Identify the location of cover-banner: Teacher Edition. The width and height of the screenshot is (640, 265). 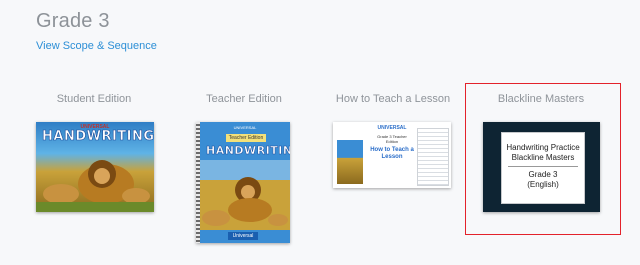
(246, 138).